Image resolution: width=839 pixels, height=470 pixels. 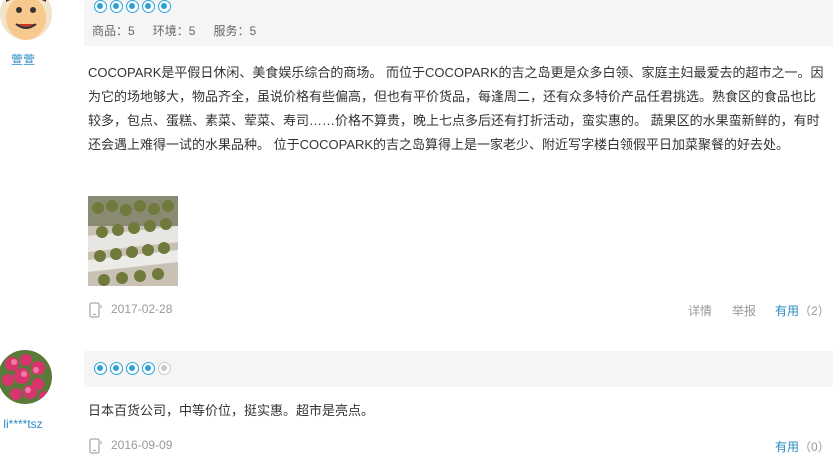 I want to click on username-link: 萱萱, so click(x=23, y=59).